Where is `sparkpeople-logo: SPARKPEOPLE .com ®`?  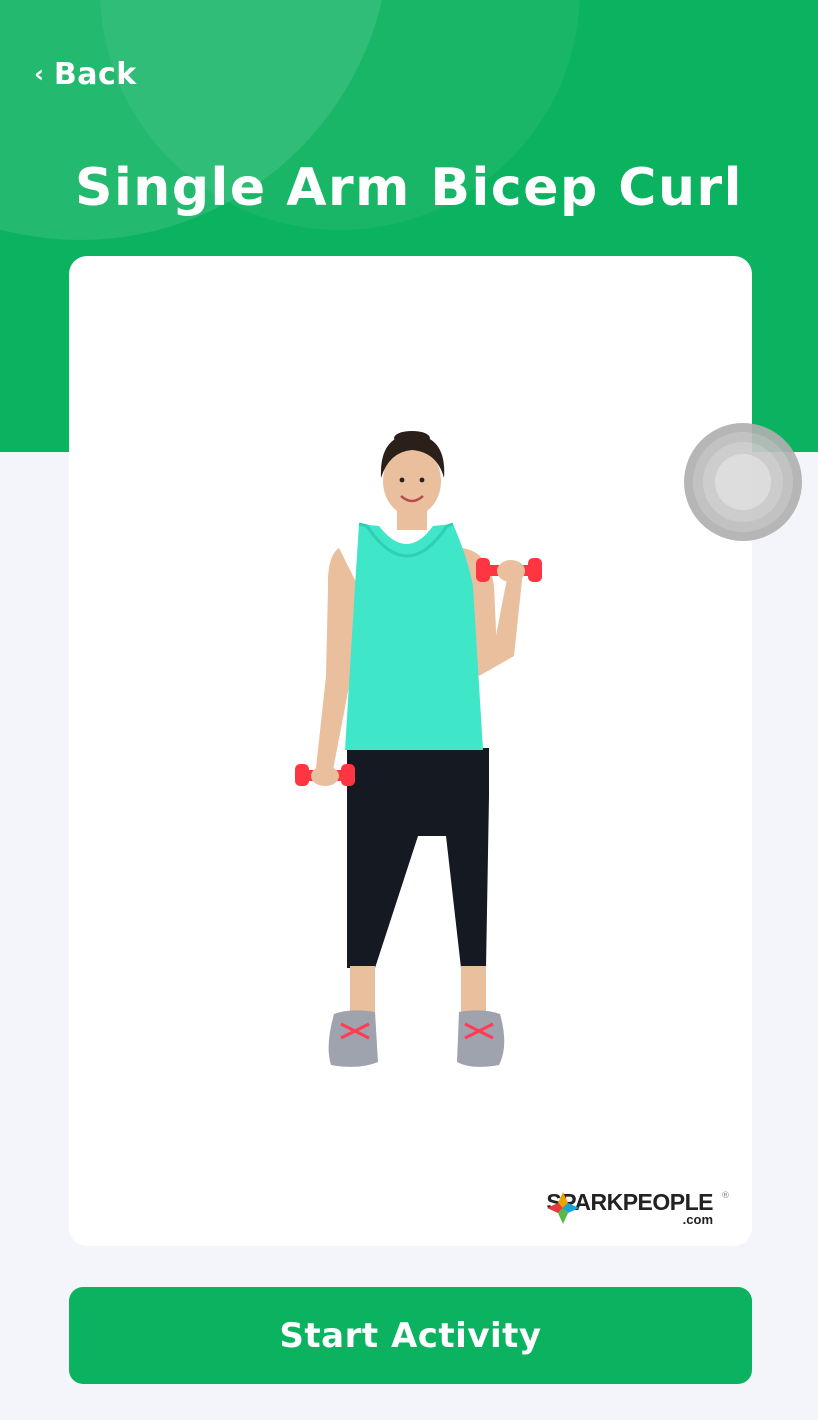
sparkpeople-logo: SPARKPEOPLE .com ® is located at coordinates (638, 1209).